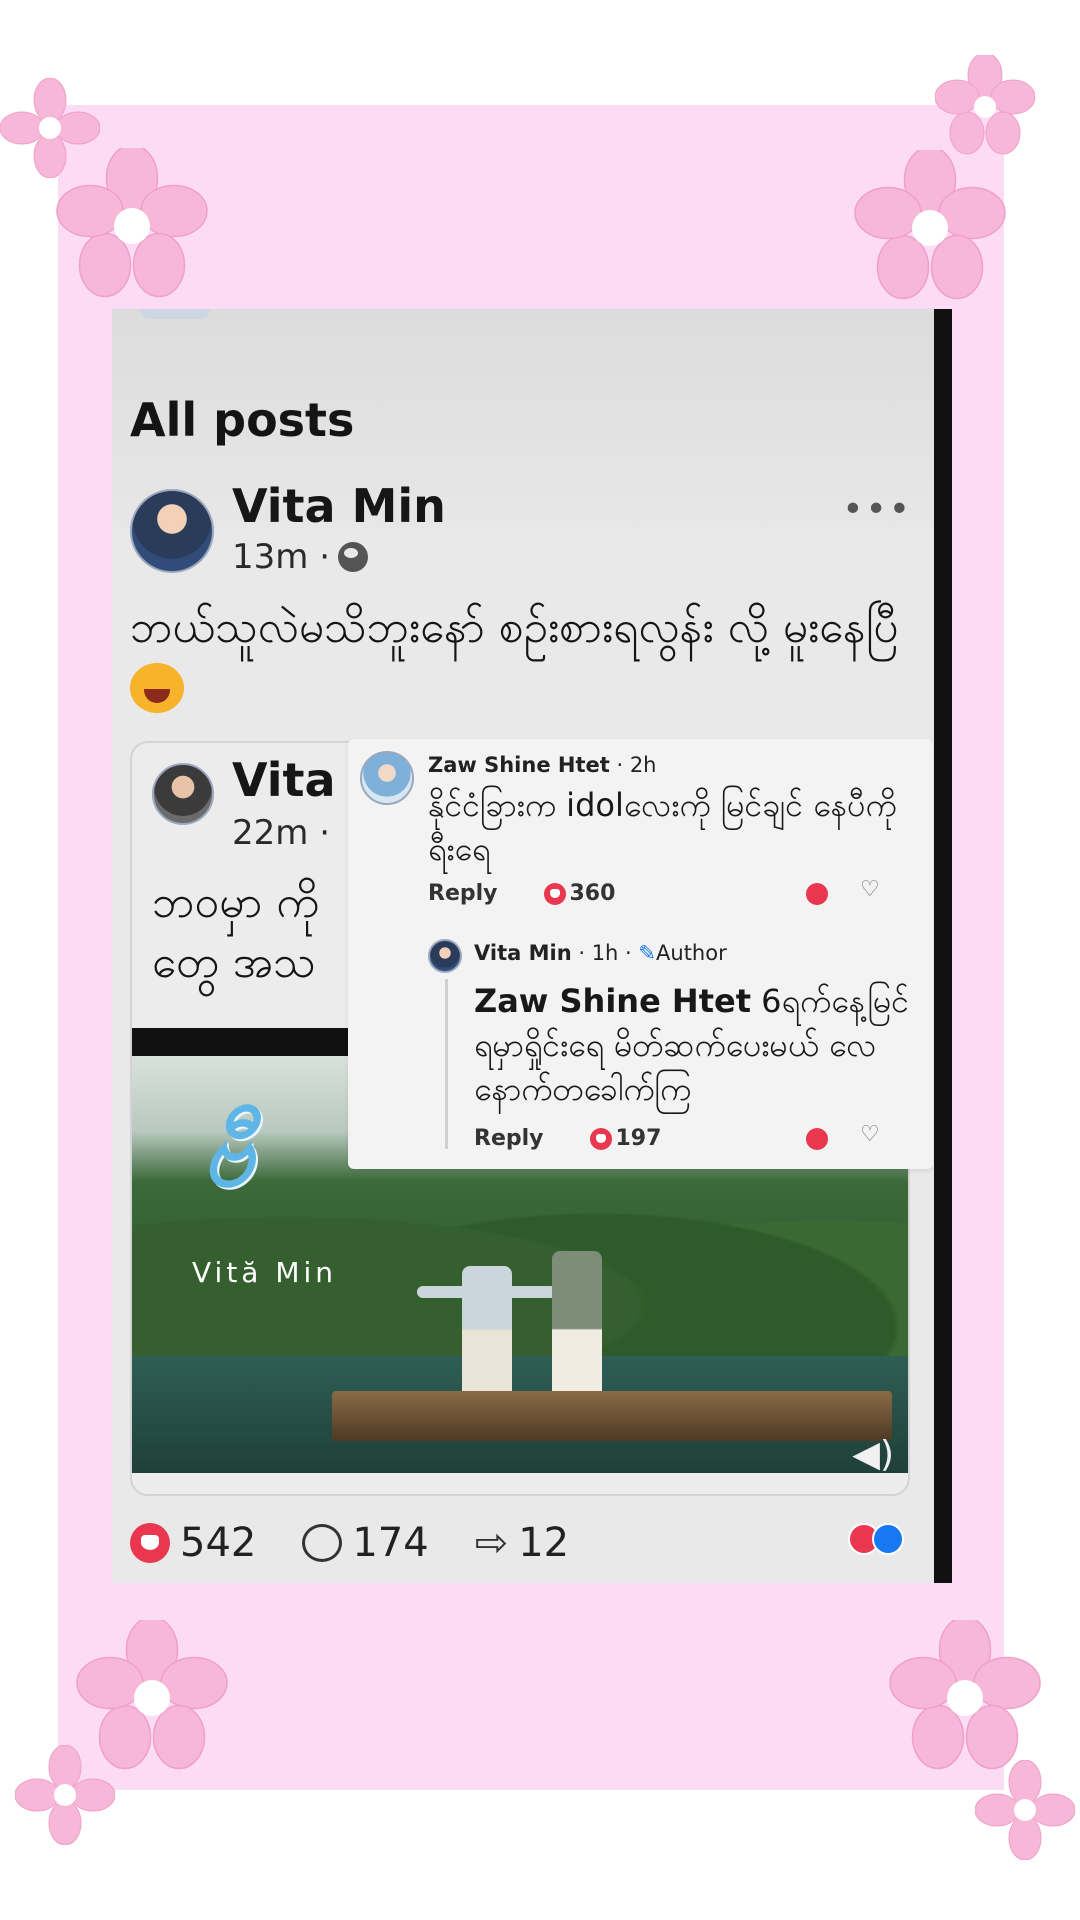 The width and height of the screenshot is (1080, 1920). What do you see at coordinates (445, 956) in the screenshot?
I see `reply-author-avatar` at bounding box center [445, 956].